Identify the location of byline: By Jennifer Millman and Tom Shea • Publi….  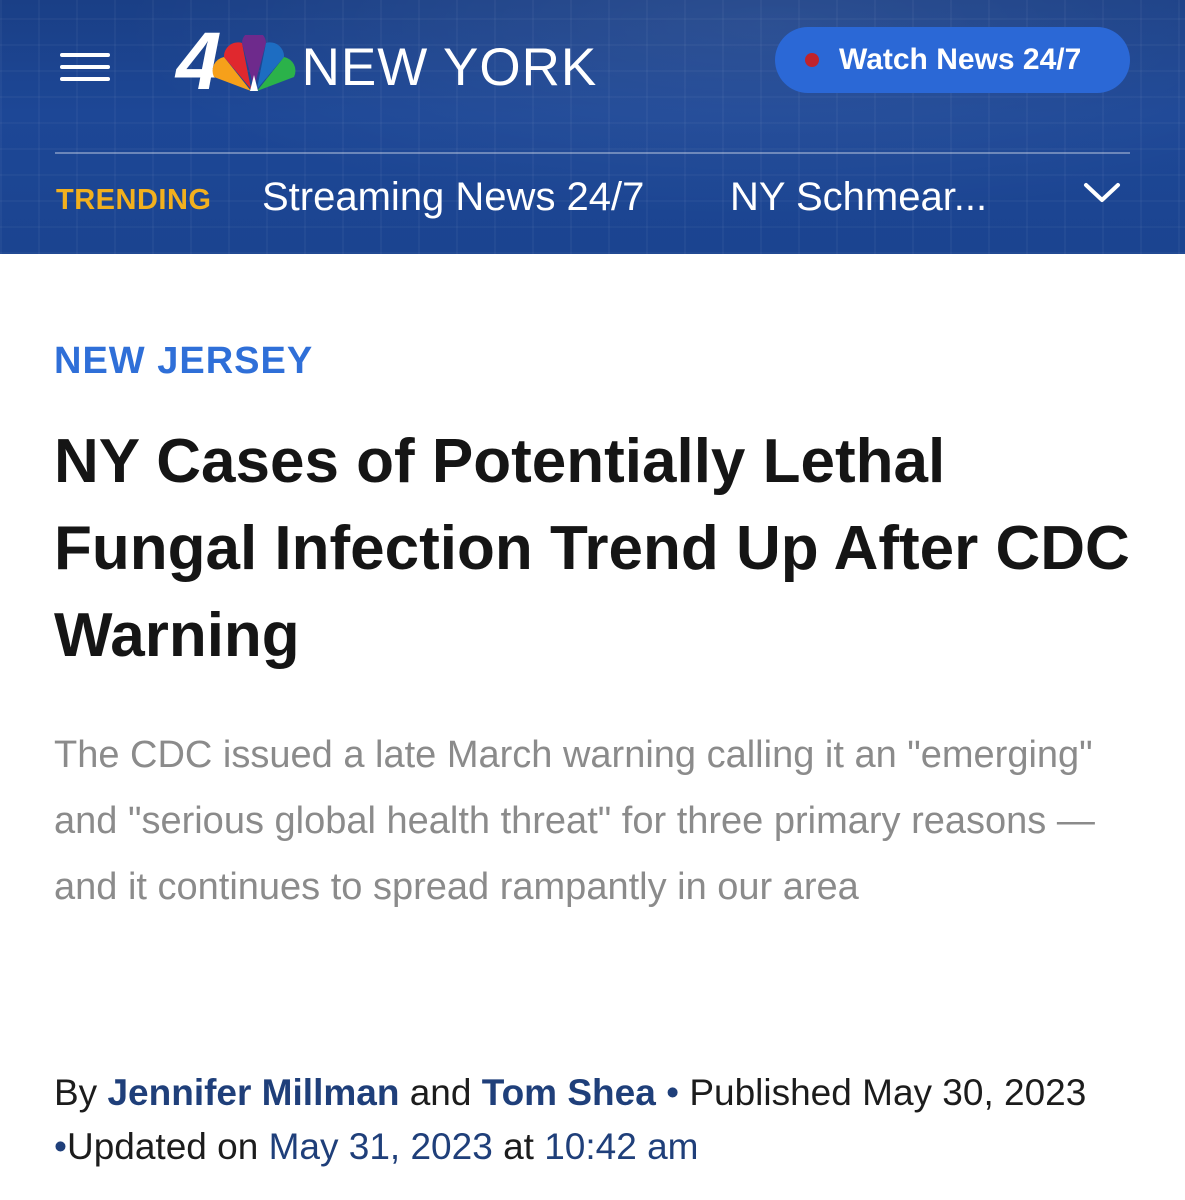
(609, 1120).